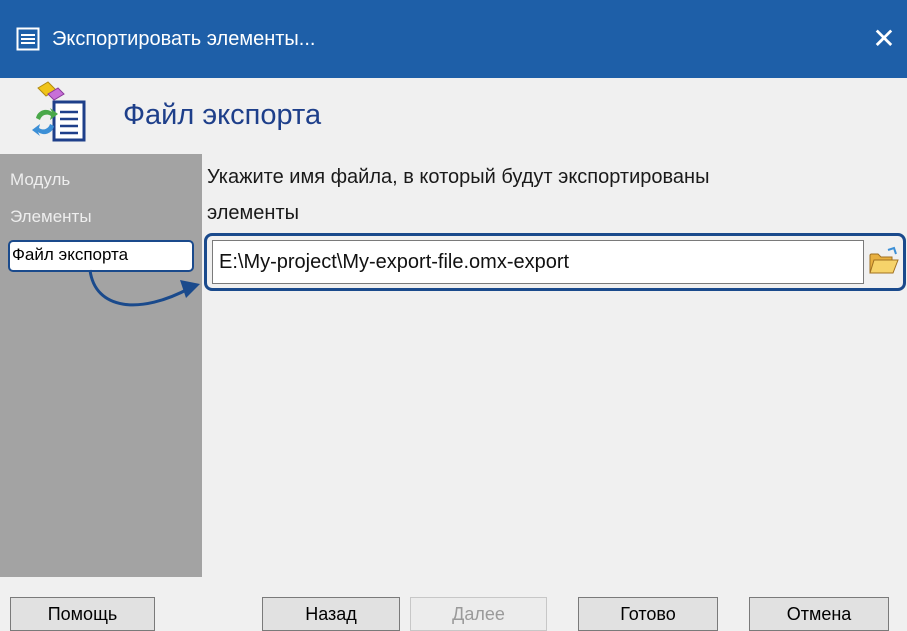 The height and width of the screenshot is (631, 907). Describe the element at coordinates (59, 111) in the screenshot. I see `export-file-icon` at that location.